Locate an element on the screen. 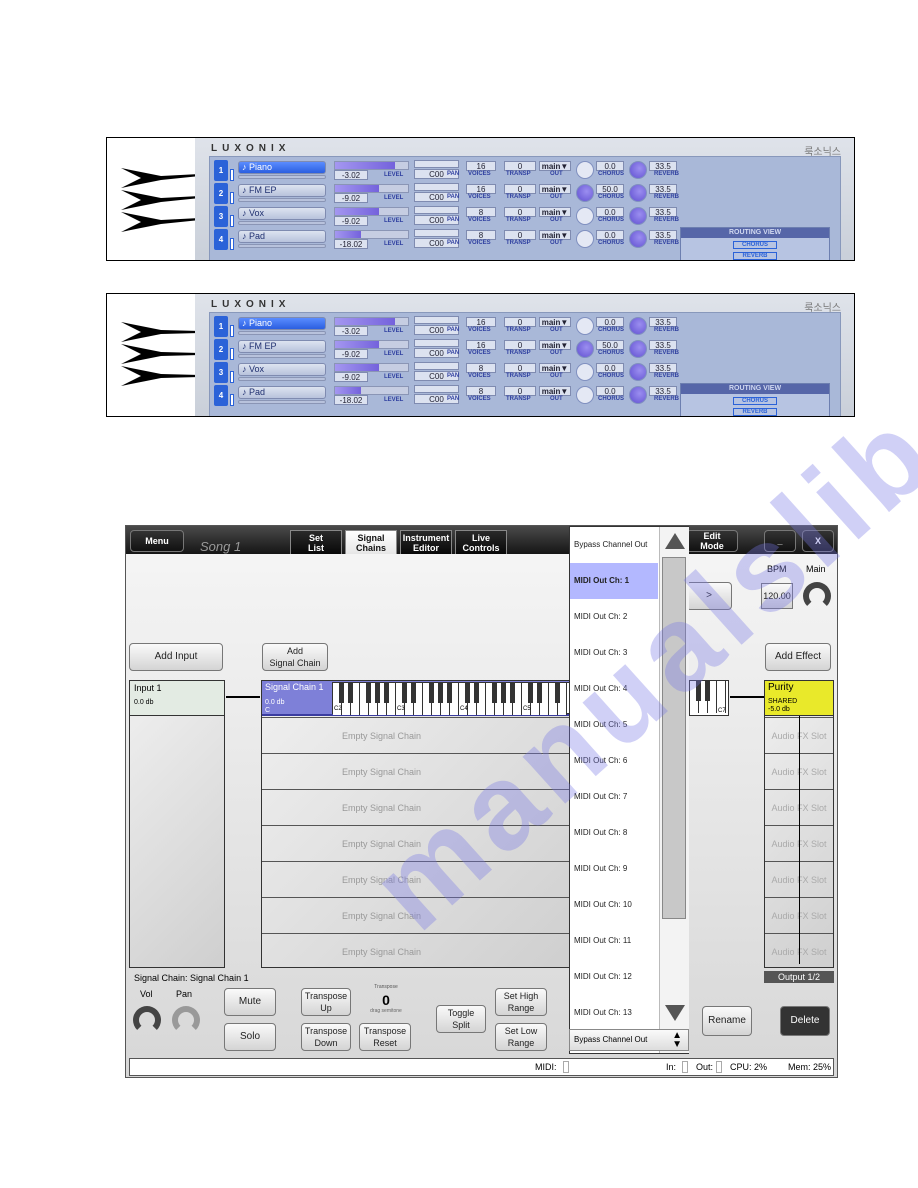  purity-effect-card: Purity SHARED -5.0 db is located at coordinates (799, 698).